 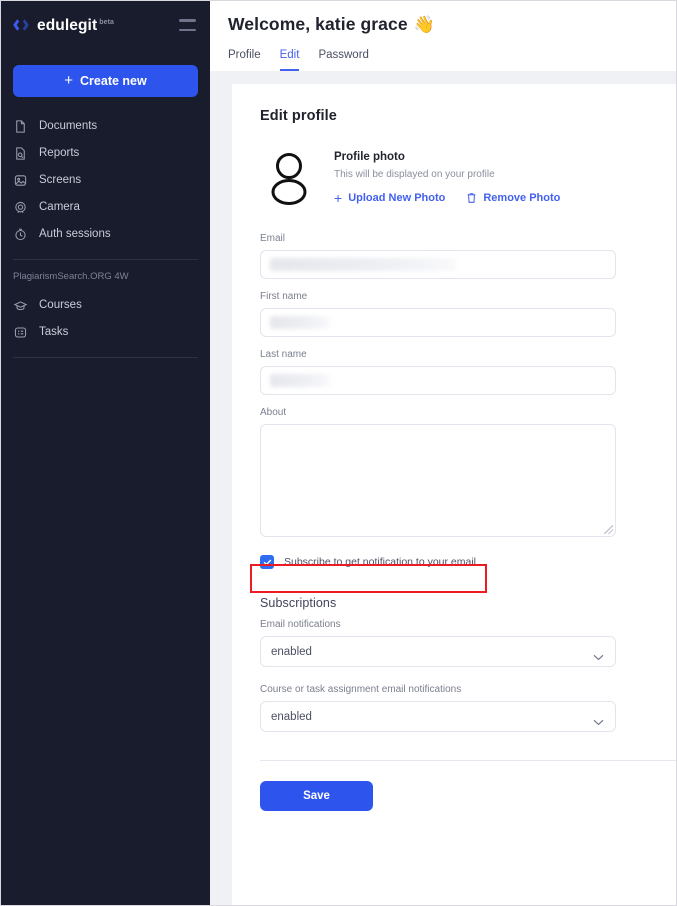 I want to click on document-icon, so click(x=20, y=126).